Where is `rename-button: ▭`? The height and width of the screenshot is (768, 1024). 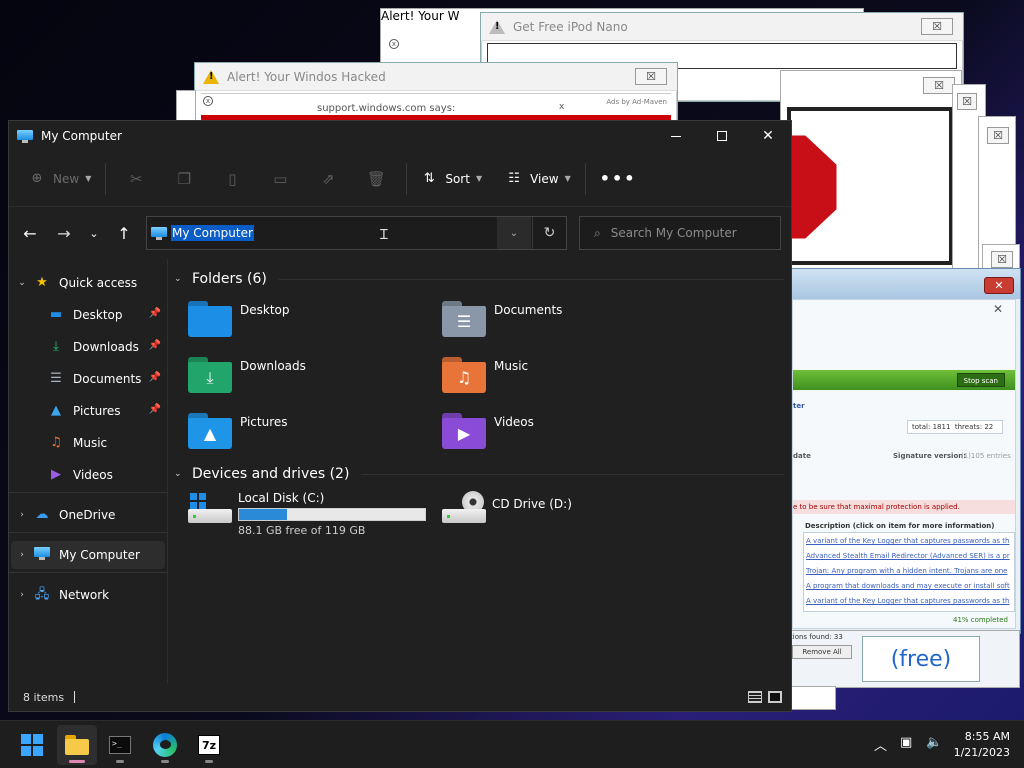 rename-button: ▭ is located at coordinates (280, 179).